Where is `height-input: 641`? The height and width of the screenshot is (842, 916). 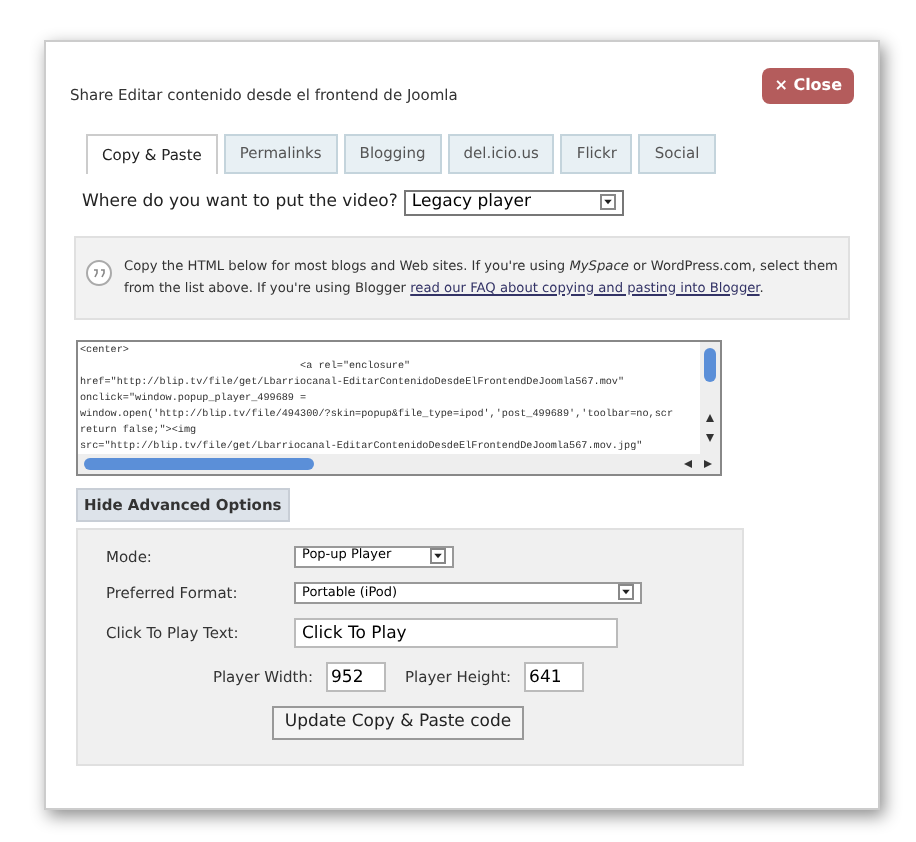 height-input: 641 is located at coordinates (553, 677).